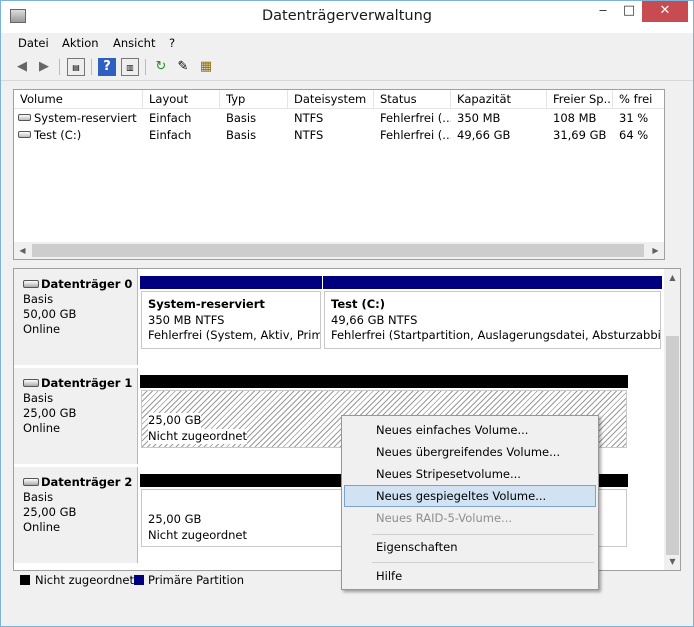 The image size is (694, 627). What do you see at coordinates (358, 304) in the screenshot?
I see `partition-title: Test (C:)` at bounding box center [358, 304].